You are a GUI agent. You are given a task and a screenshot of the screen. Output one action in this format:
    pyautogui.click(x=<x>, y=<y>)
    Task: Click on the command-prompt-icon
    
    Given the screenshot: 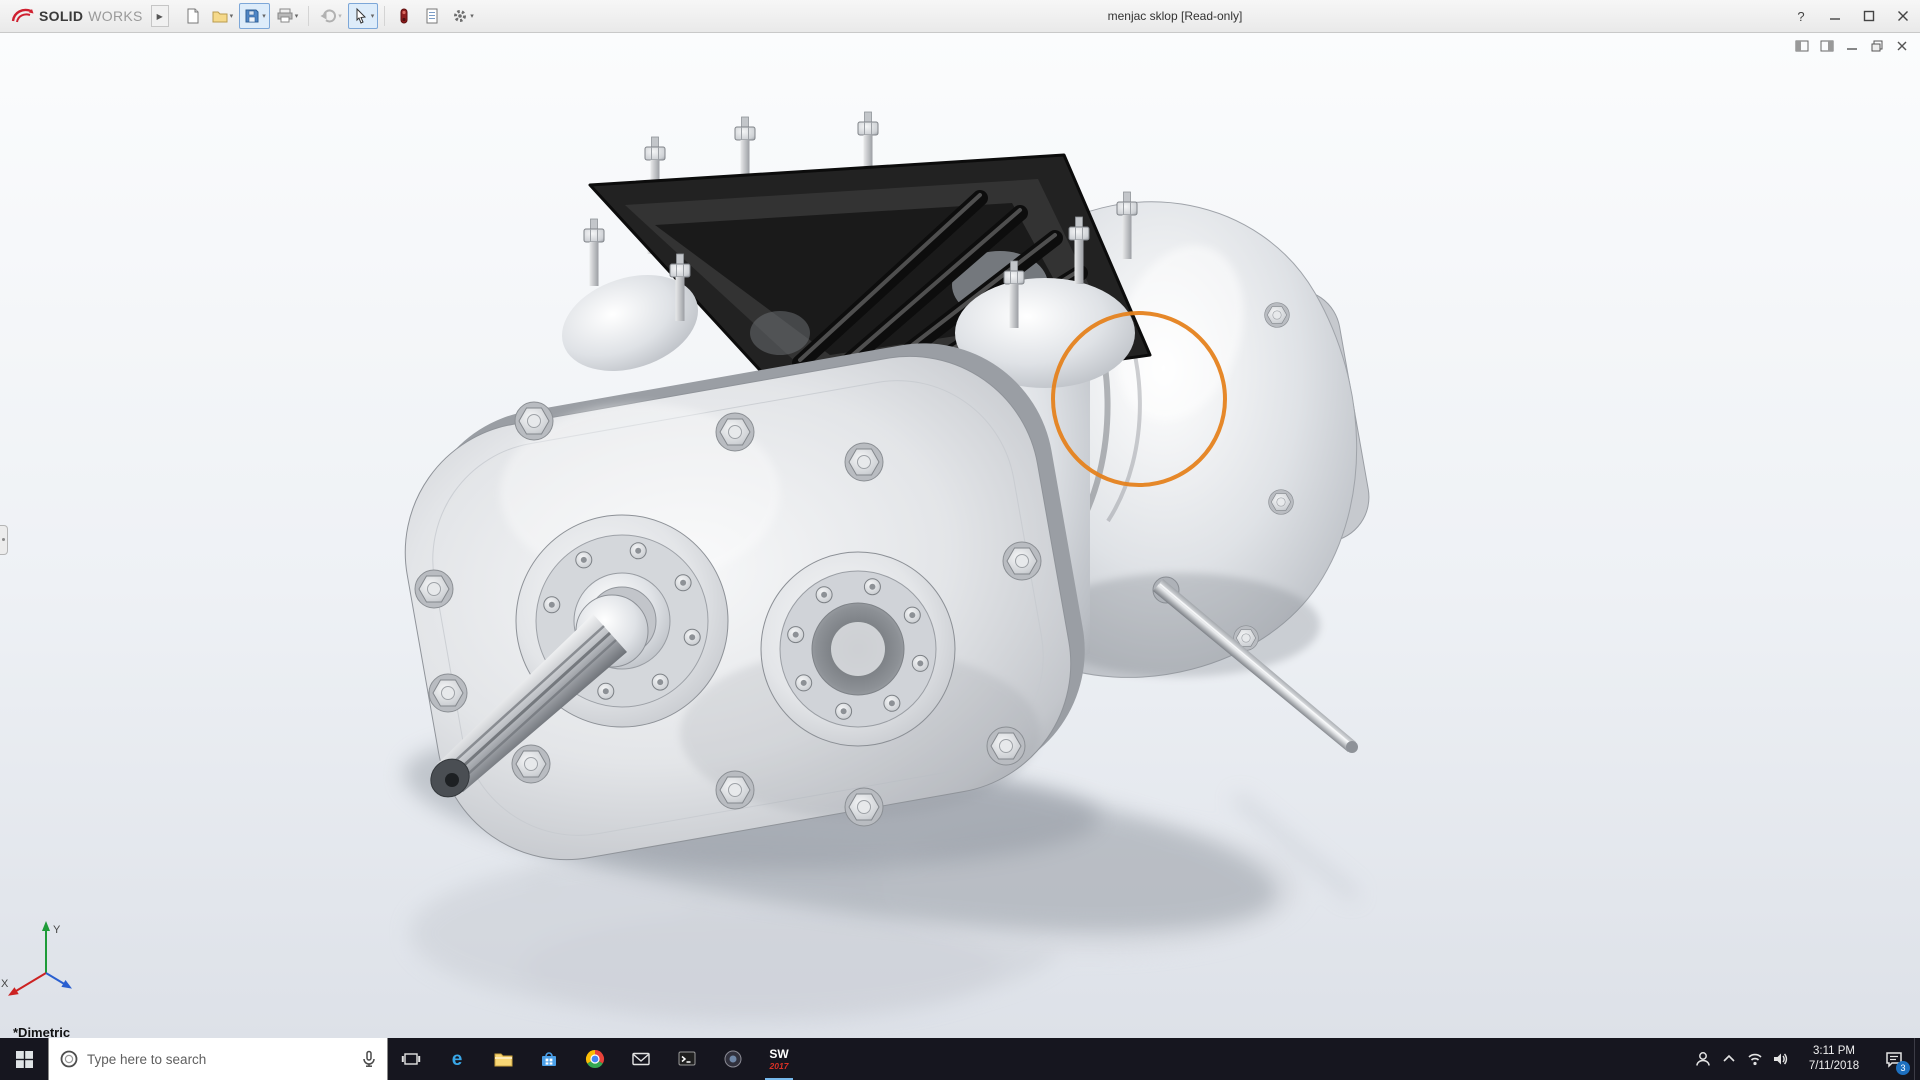 What is the action you would take?
    pyautogui.click(x=687, y=1058)
    